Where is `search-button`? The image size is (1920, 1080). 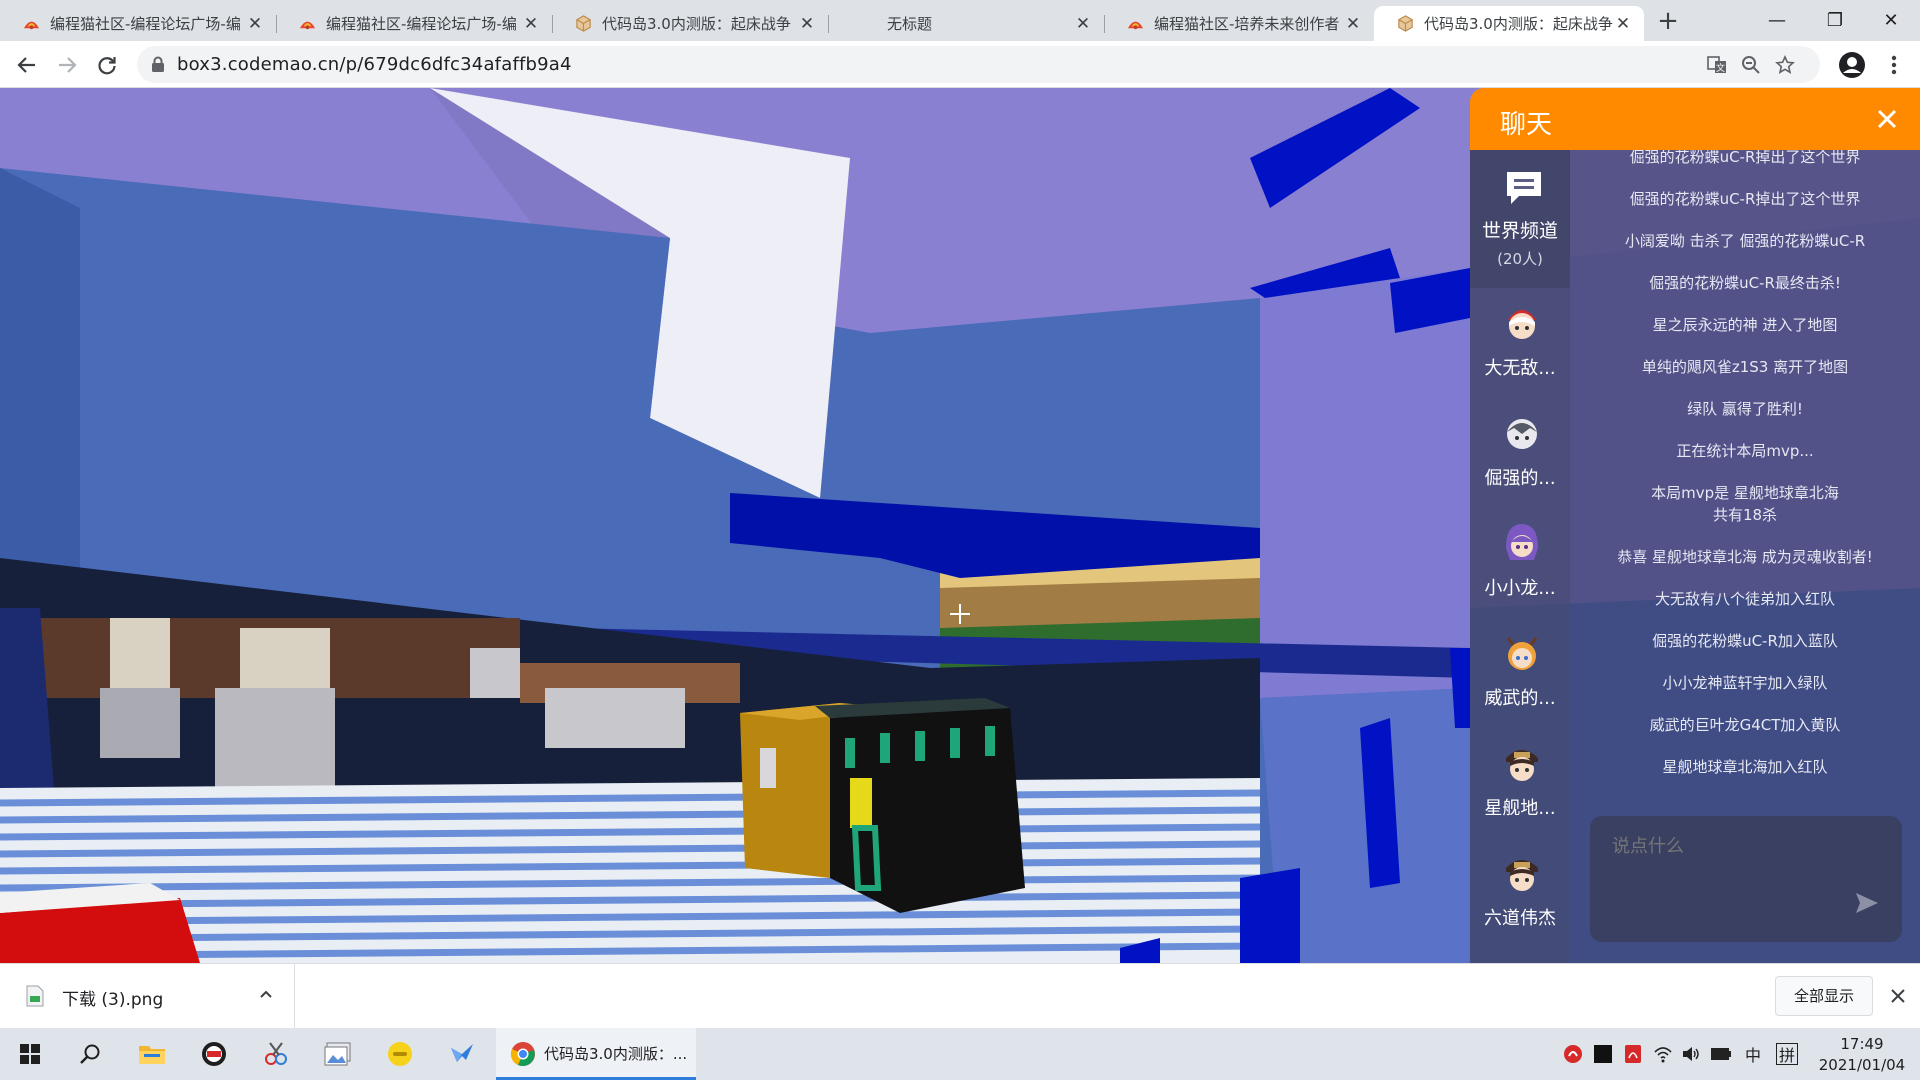
search-button is located at coordinates (90, 1054).